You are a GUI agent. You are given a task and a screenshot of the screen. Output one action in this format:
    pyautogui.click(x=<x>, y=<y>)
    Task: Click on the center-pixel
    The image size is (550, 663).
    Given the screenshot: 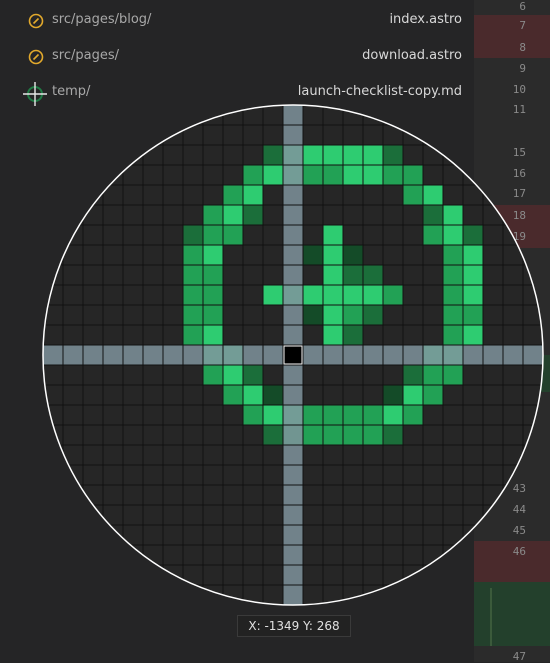 What is the action you would take?
    pyautogui.click(x=293, y=355)
    